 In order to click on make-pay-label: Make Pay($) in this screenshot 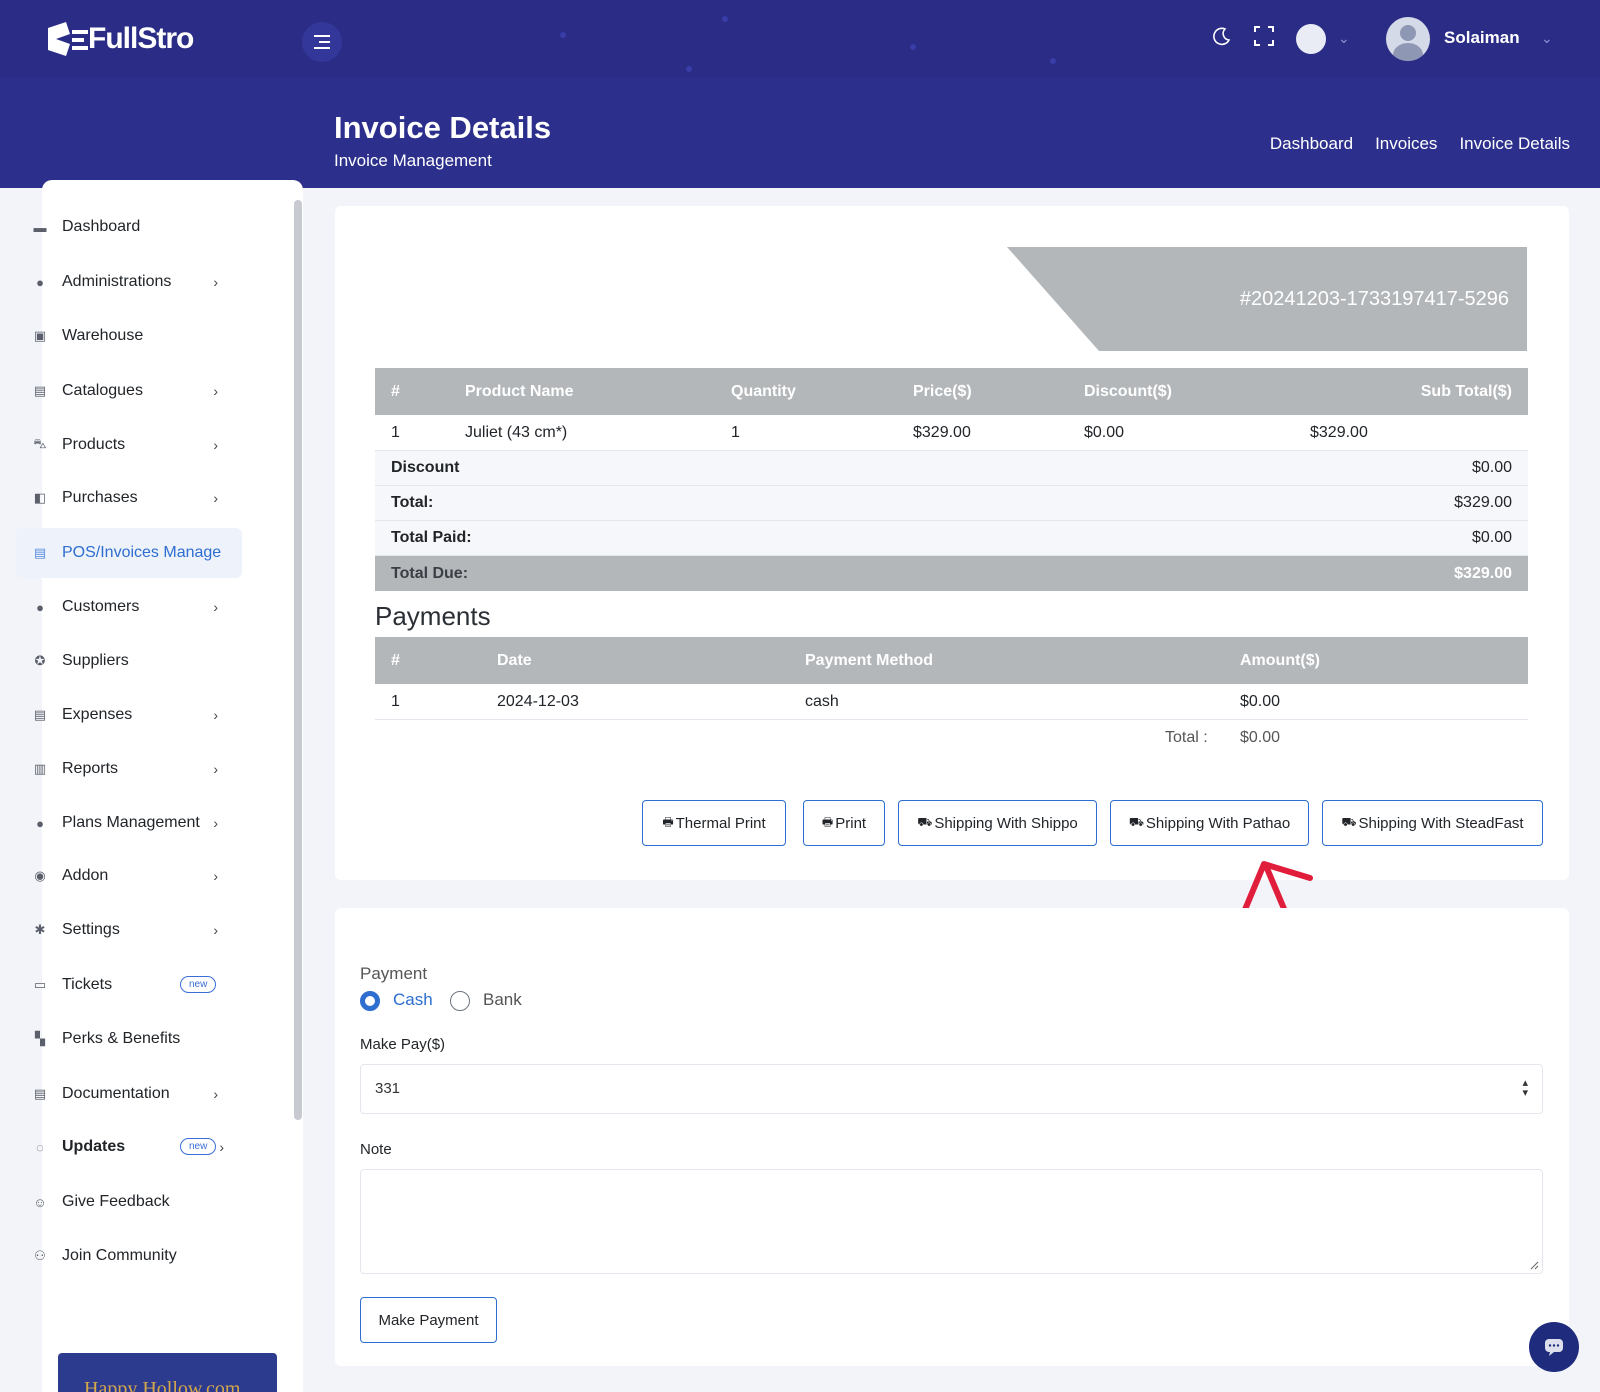, I will do `click(403, 1044)`.